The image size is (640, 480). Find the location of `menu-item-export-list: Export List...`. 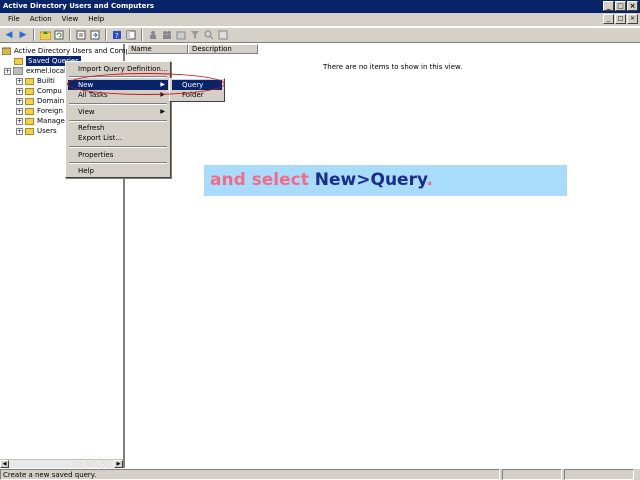

menu-item-export-list: Export List... is located at coordinates (118, 138).